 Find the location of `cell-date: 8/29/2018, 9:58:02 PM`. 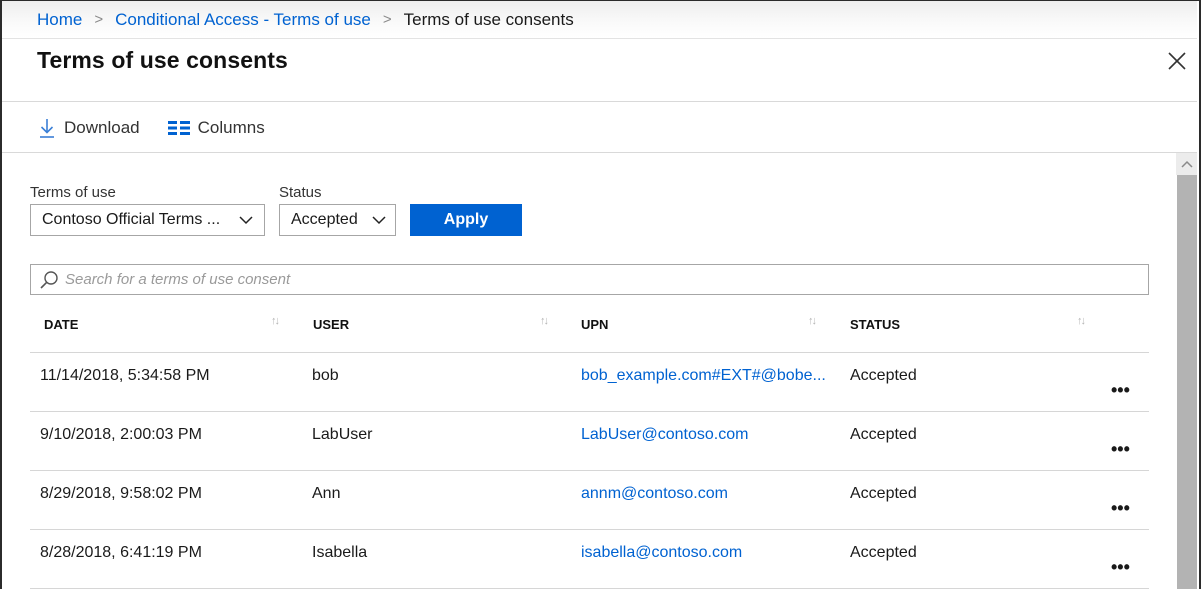

cell-date: 8/29/2018, 9:58:02 PM is located at coordinates (121, 493).